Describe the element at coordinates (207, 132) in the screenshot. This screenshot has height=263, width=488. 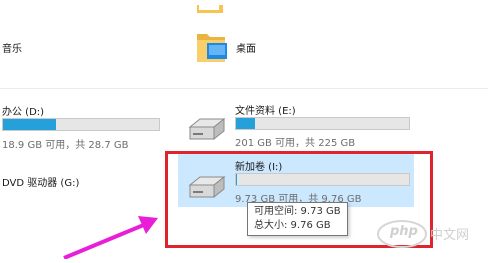
I see `drive-e-hdd-icon` at that location.